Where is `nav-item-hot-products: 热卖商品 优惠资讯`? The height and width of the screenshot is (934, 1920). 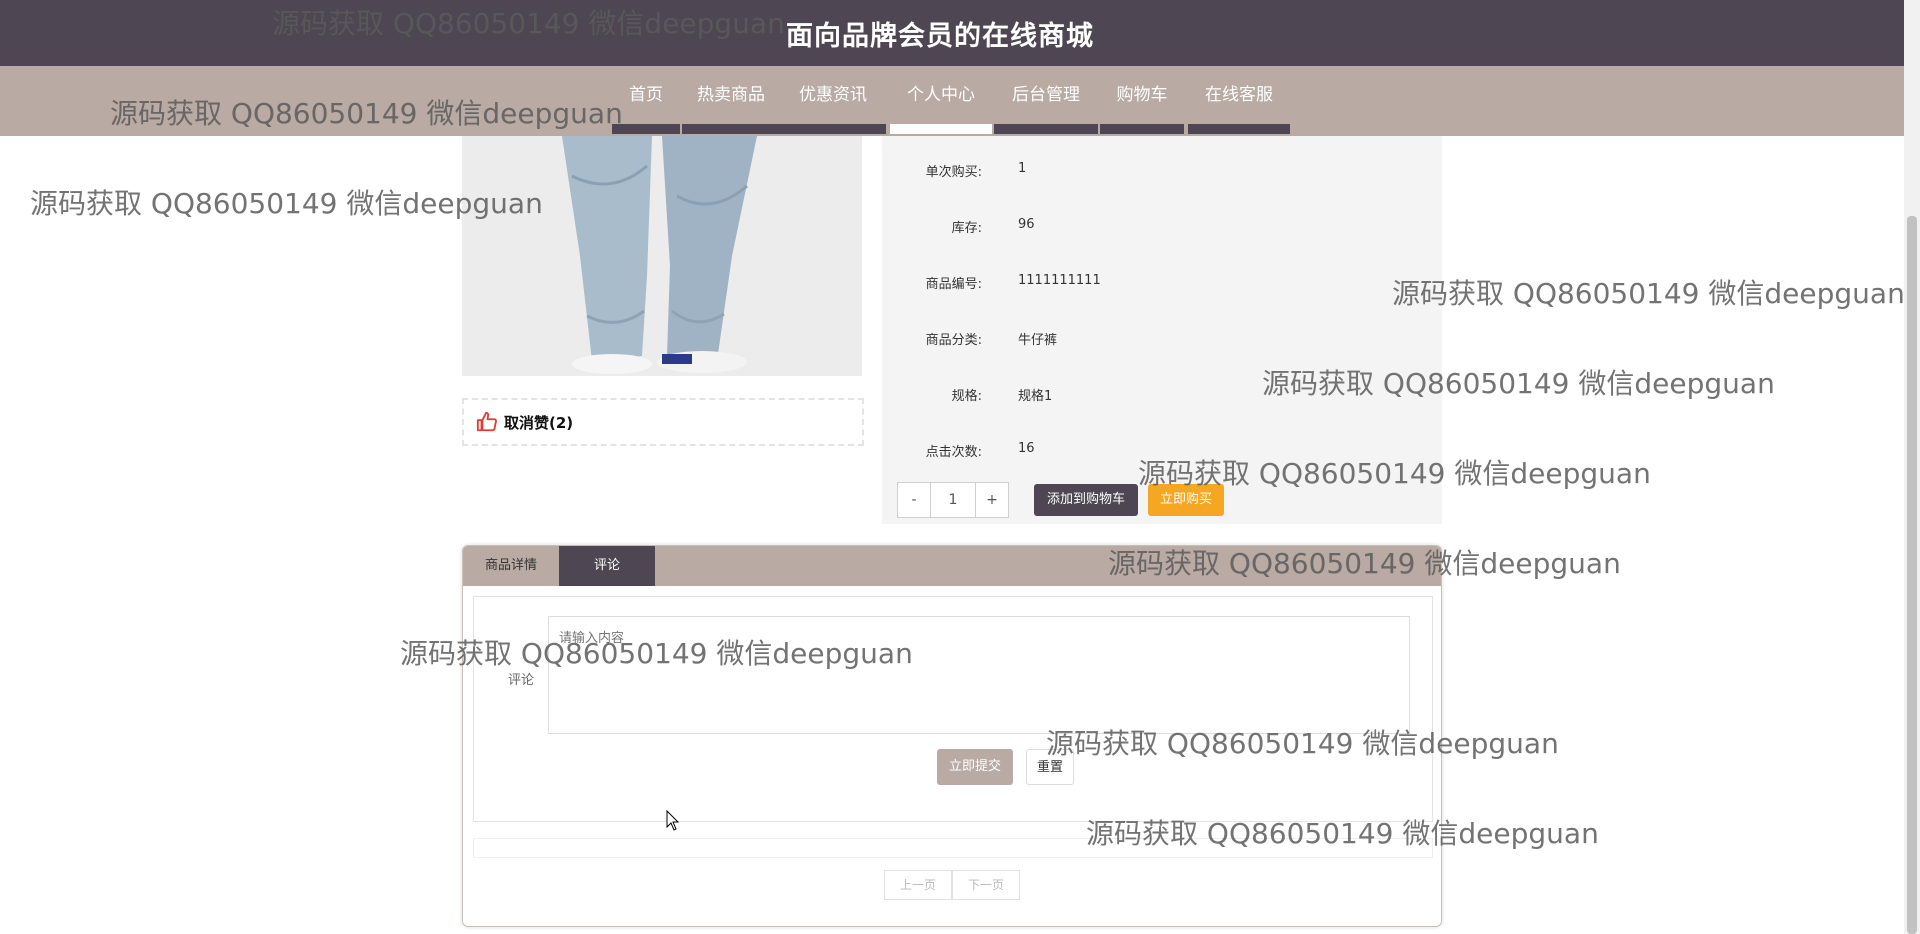 nav-item-hot-products: 热卖商品 优惠资讯 is located at coordinates (784, 100).